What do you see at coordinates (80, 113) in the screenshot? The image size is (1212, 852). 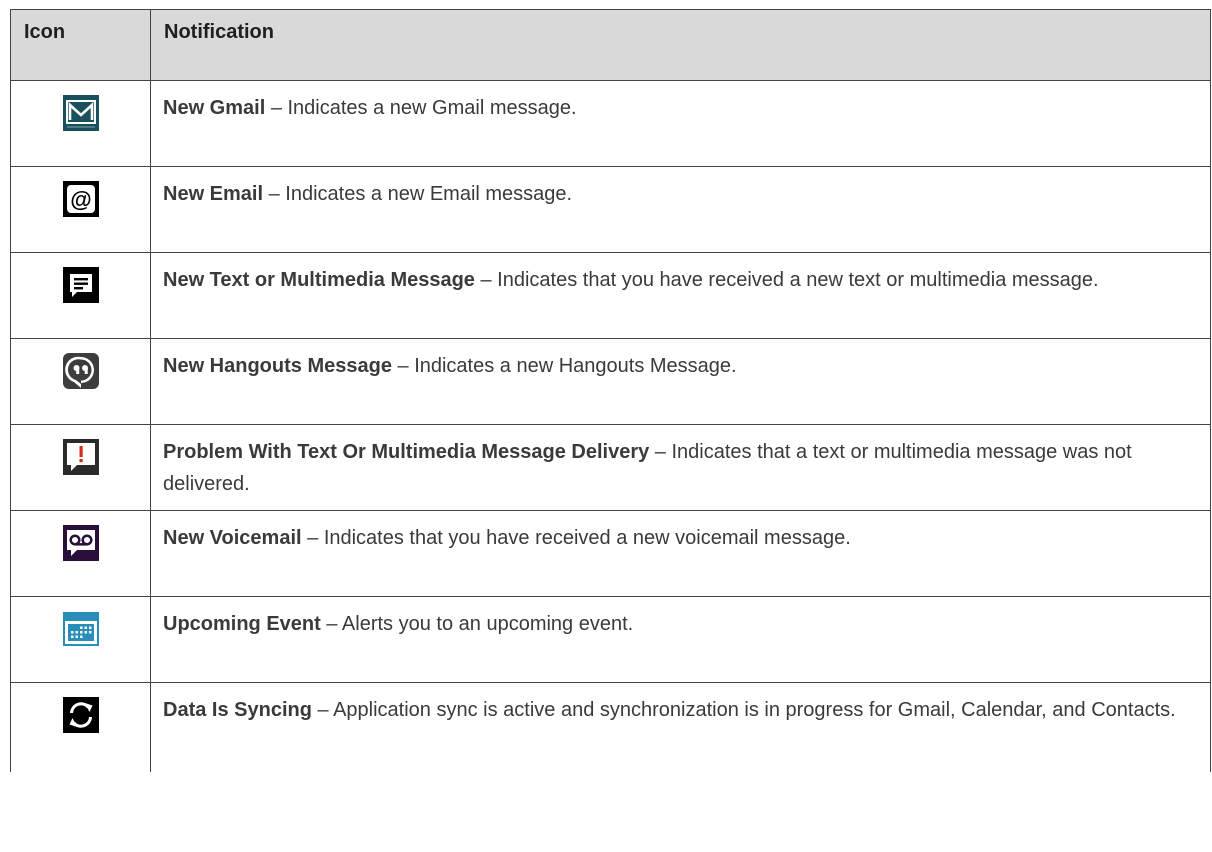 I see `gmail-icon` at bounding box center [80, 113].